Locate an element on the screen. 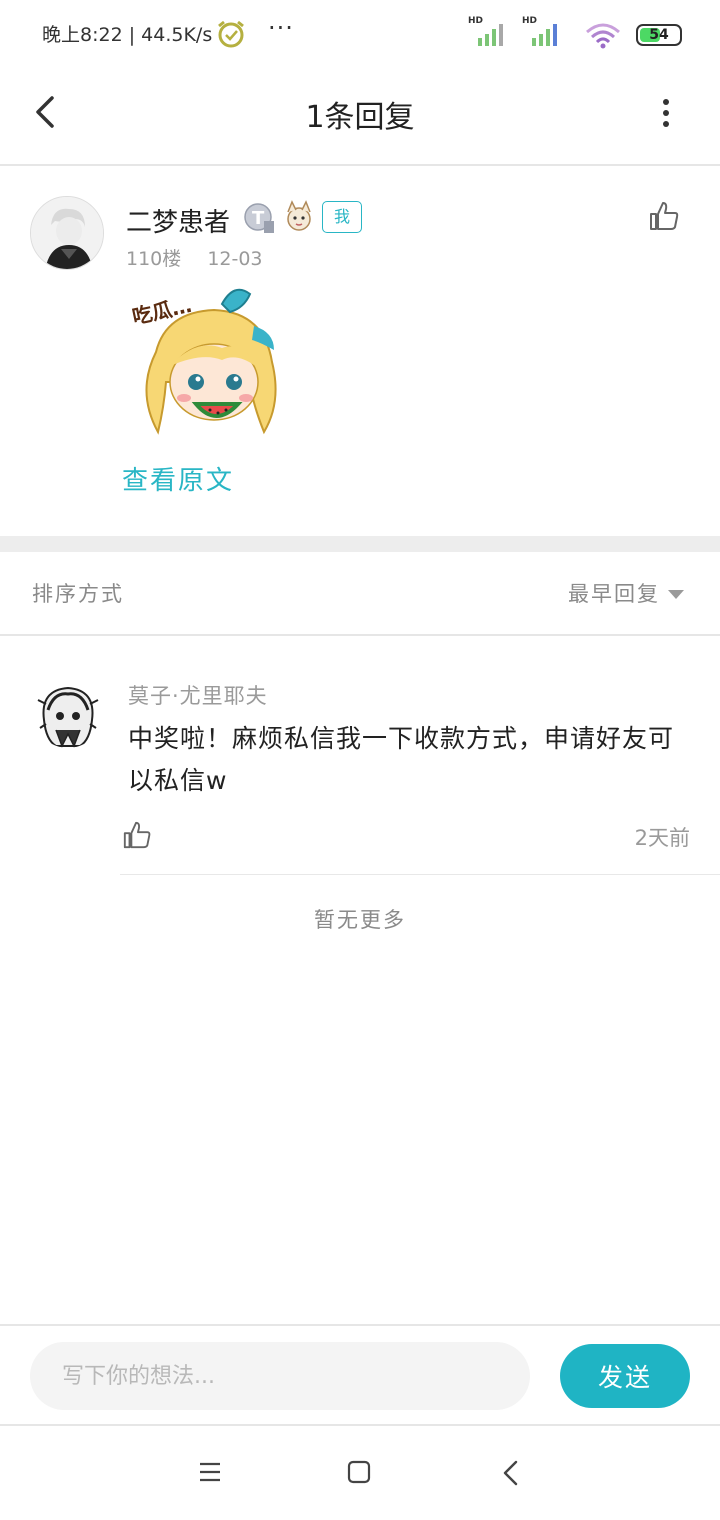 The width and height of the screenshot is (720, 1520). me-tag: 我 is located at coordinates (342, 217).